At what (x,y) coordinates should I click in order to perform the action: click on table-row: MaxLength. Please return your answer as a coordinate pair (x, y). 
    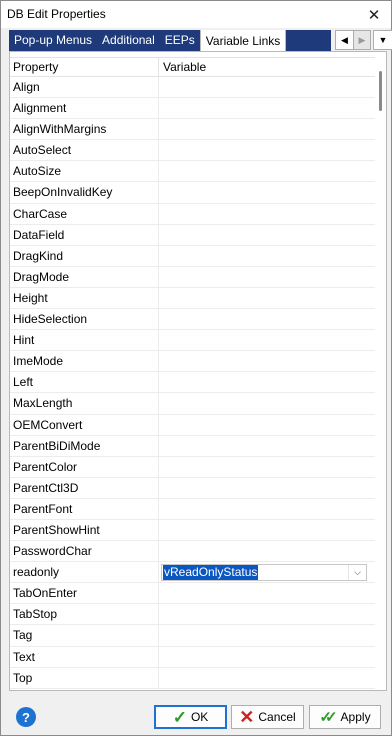
    Looking at the image, I should click on (192, 404).